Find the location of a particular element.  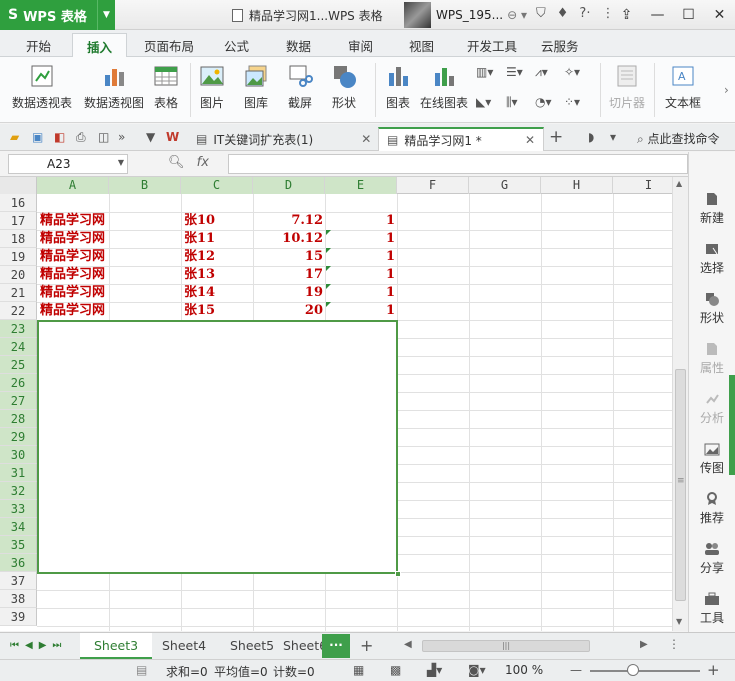

select-all-corner is located at coordinates (18, 185).